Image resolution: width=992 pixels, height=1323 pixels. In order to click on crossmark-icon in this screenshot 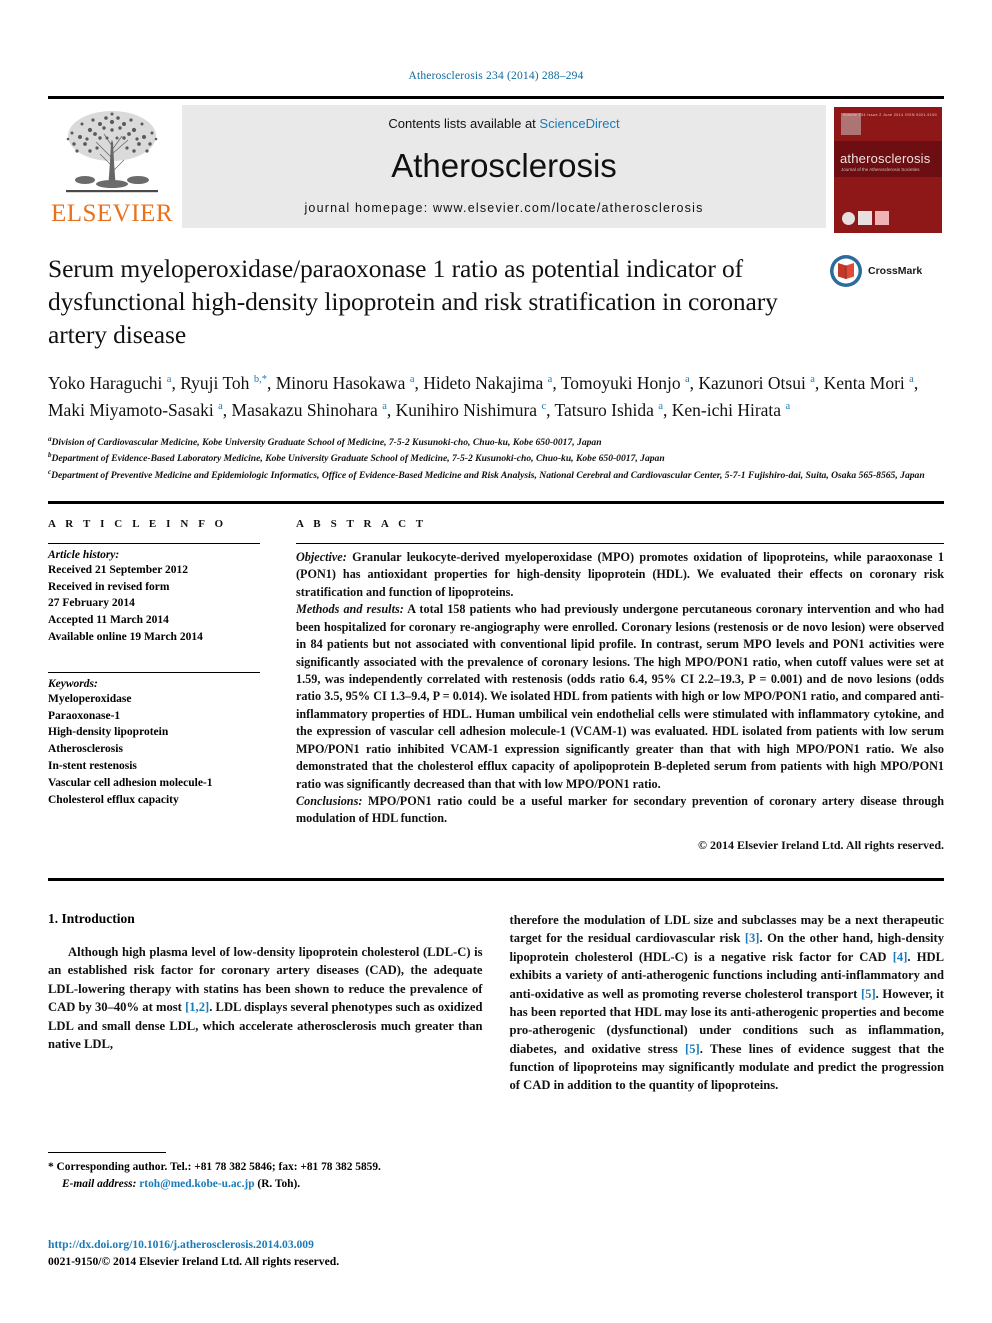, I will do `click(846, 271)`.